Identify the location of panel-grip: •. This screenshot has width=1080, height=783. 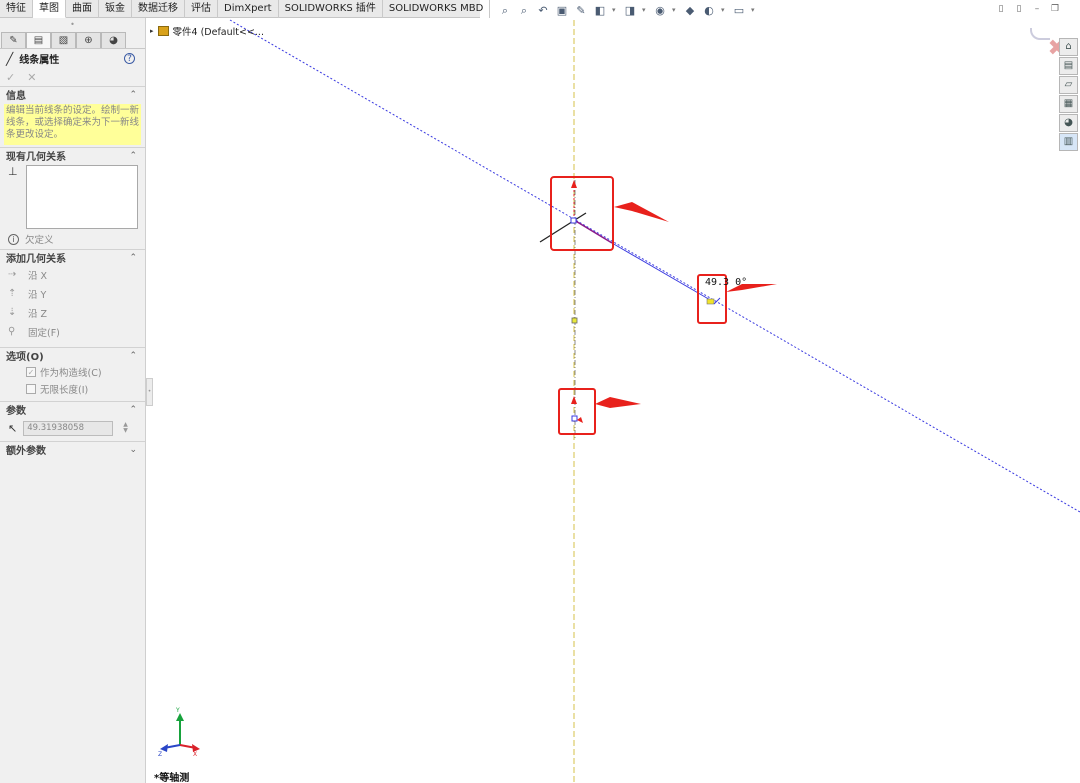
(72, 25).